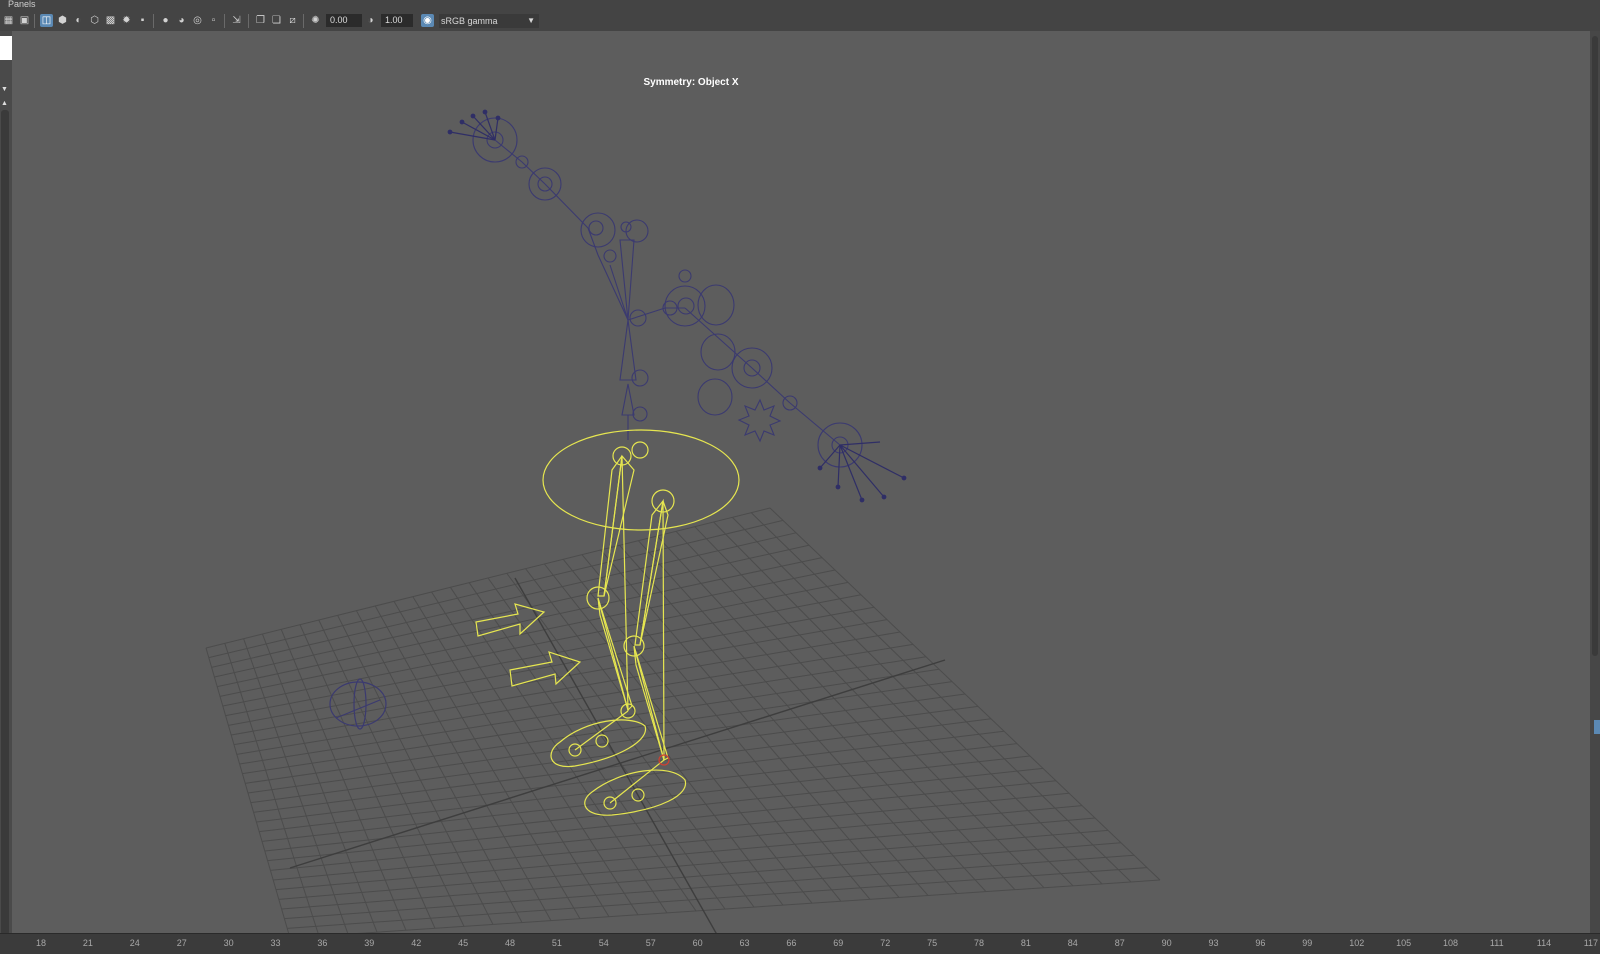 Image resolution: width=1600 pixels, height=954 pixels. I want to click on screen-space-ao-icon: ●, so click(165, 20).